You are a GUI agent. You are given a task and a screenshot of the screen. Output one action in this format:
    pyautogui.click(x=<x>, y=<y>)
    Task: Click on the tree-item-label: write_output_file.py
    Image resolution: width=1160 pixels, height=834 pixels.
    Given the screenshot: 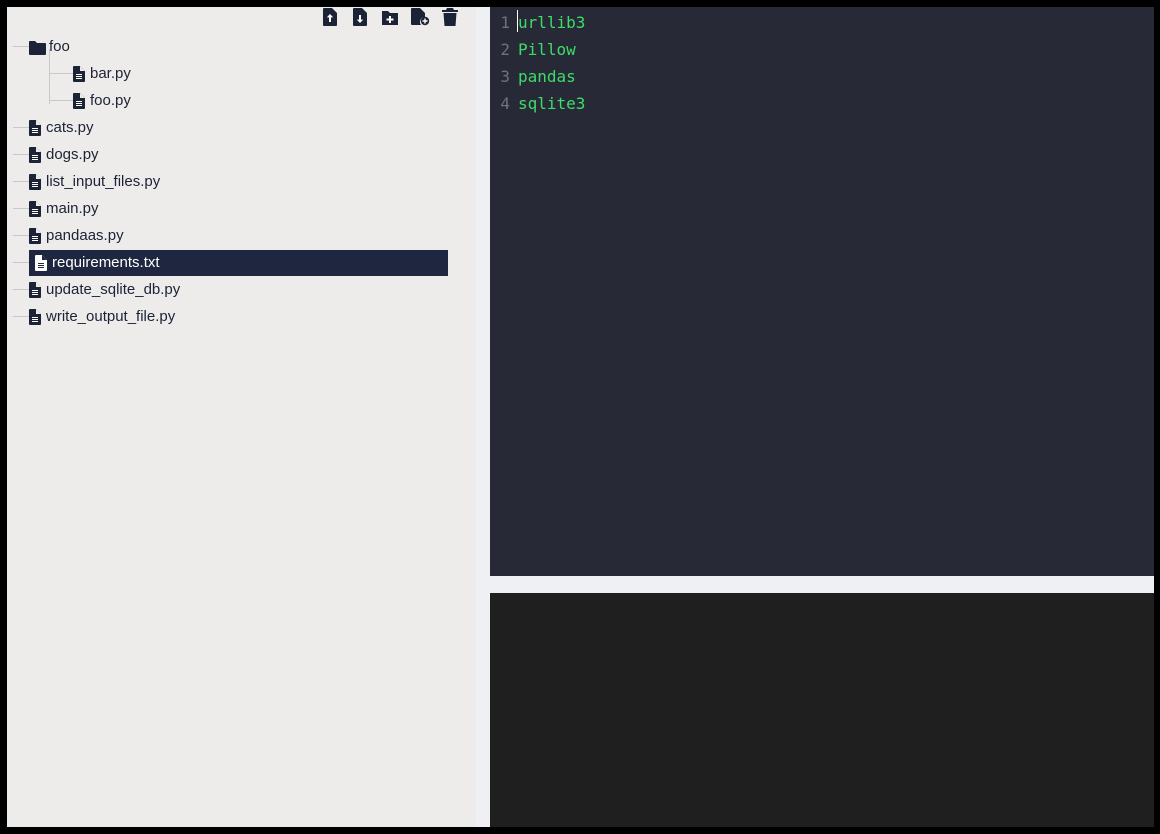 What is the action you would take?
    pyautogui.click(x=111, y=316)
    